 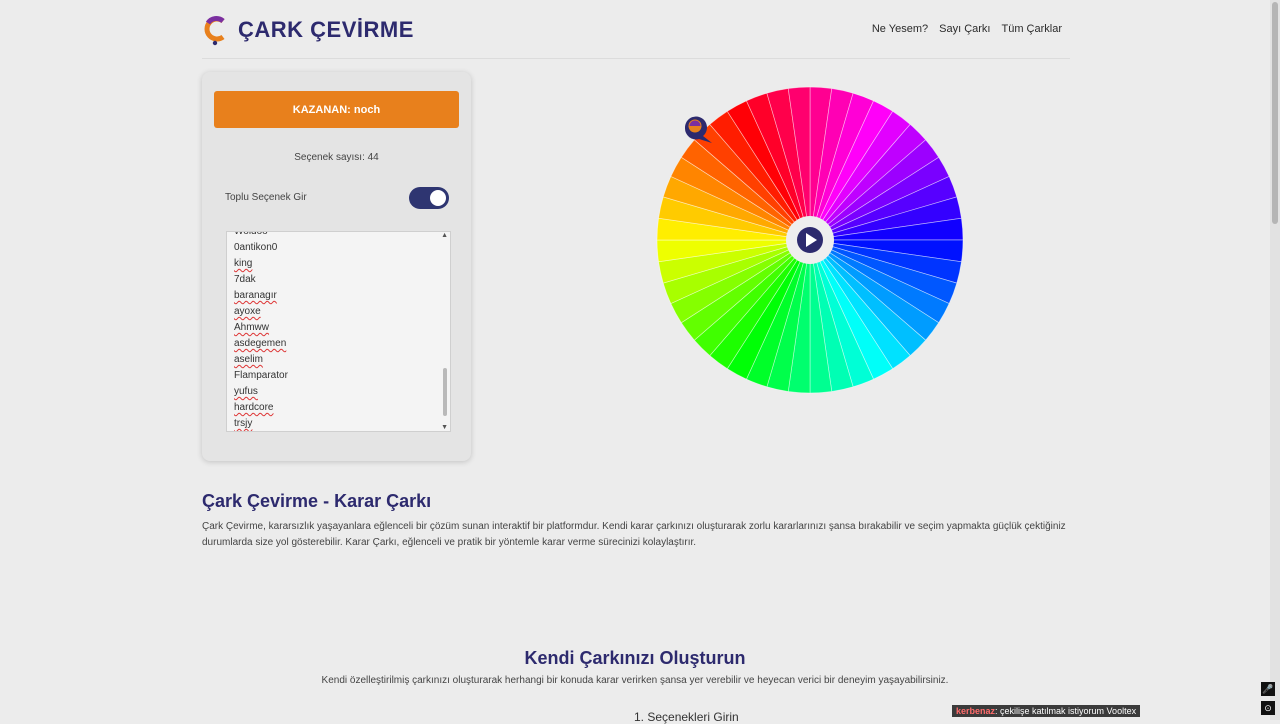 What do you see at coordinates (438, 198) in the screenshot?
I see `toggle-knob` at bounding box center [438, 198].